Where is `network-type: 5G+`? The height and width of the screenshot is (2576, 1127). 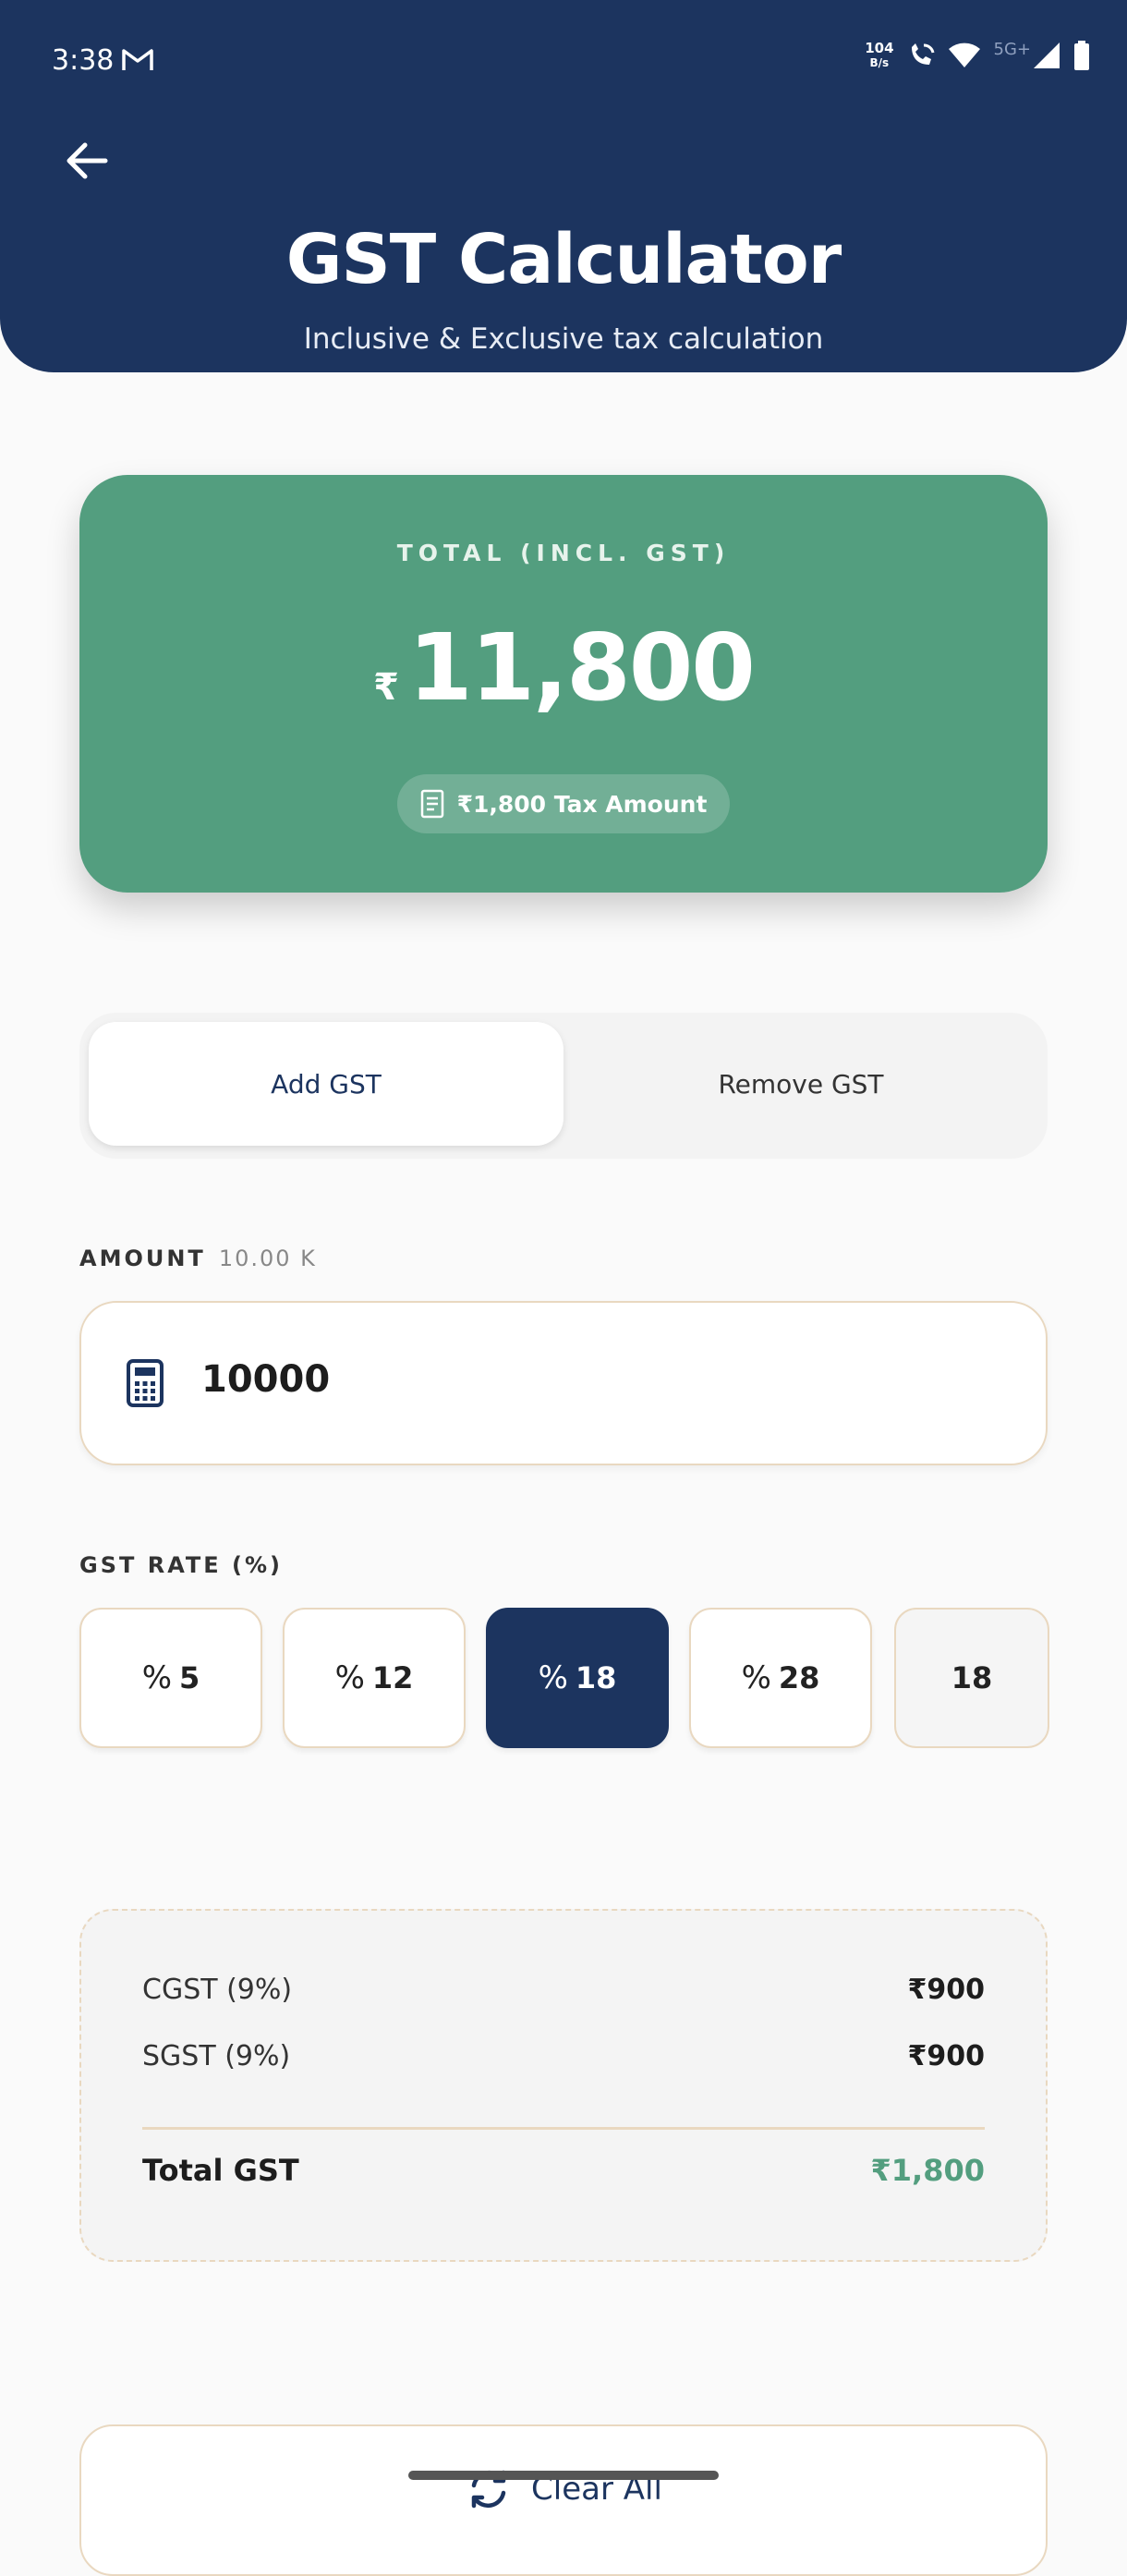
network-type: 5G+ is located at coordinates (1012, 49).